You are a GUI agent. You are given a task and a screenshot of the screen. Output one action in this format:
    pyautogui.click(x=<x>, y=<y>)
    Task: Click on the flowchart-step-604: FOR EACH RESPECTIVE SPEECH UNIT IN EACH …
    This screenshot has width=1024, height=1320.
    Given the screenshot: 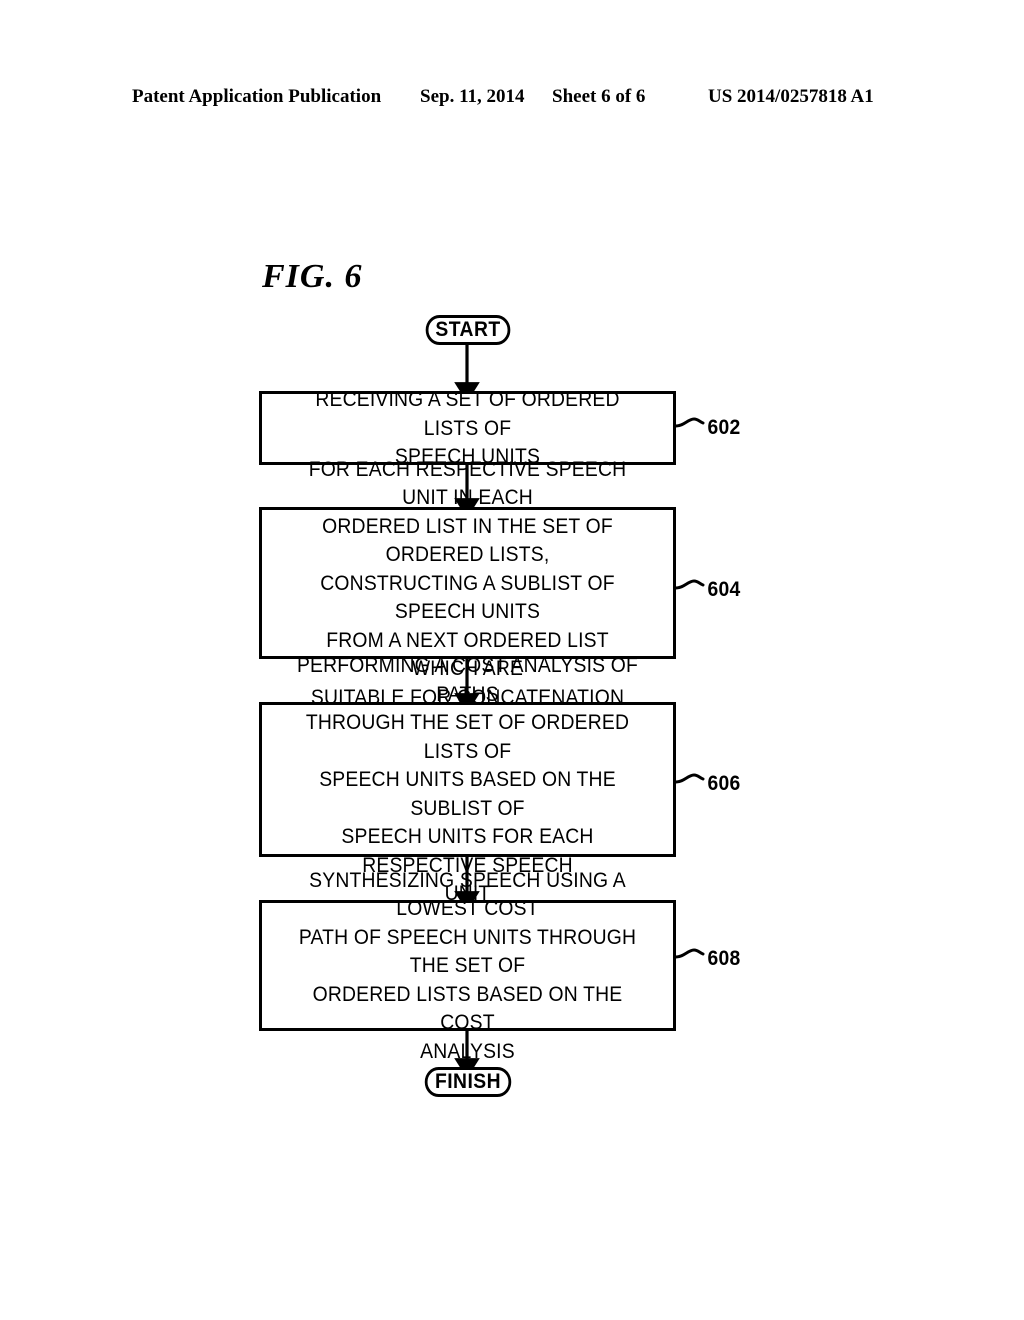 What is the action you would take?
    pyautogui.click(x=467, y=583)
    